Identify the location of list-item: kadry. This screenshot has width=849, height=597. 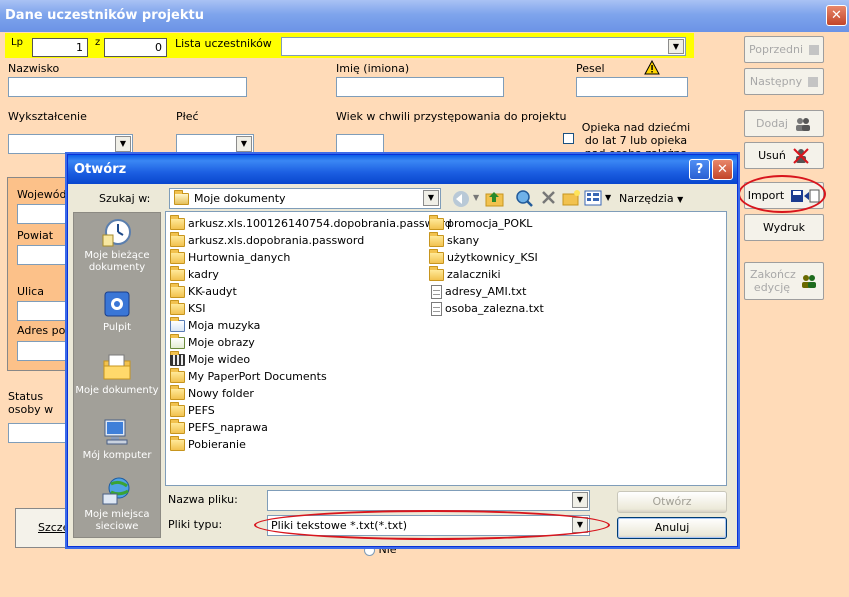
(194, 274).